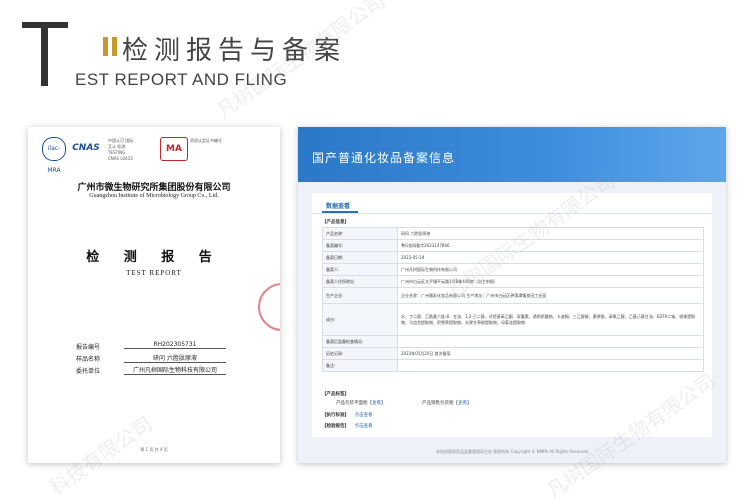  I want to click on table-value: 2023-05-19, so click(550, 257).